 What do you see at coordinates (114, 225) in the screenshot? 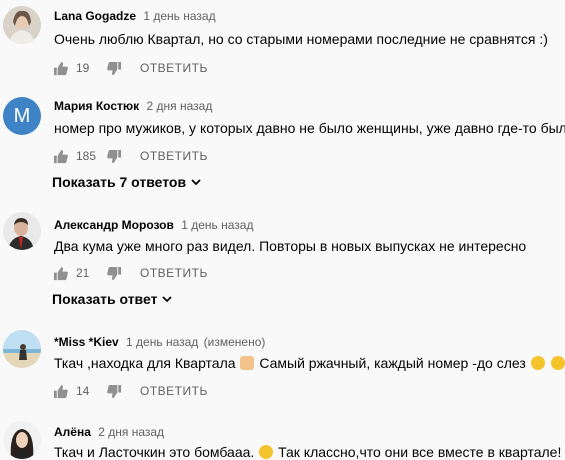
I see `comment-author: Александр Морозов` at bounding box center [114, 225].